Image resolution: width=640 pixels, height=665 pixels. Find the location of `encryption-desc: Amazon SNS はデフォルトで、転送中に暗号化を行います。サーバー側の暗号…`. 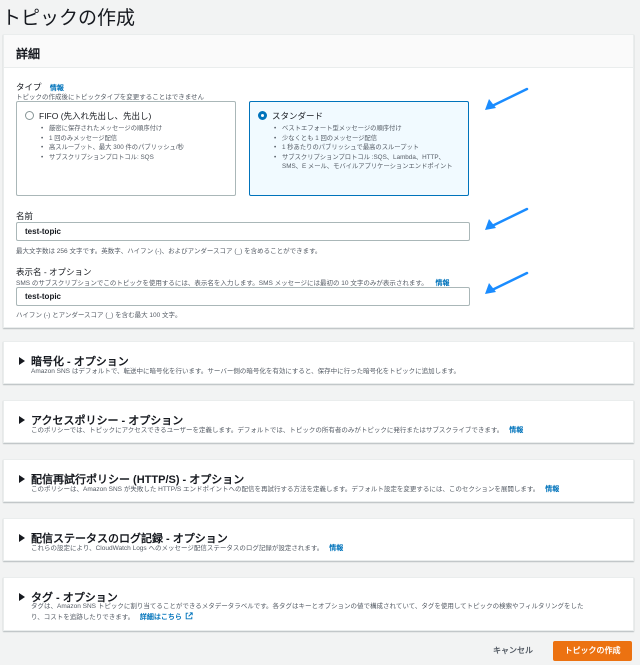

encryption-desc: Amazon SNS はデフォルトで、転送中に暗号化を行います。サーバー側の暗号… is located at coordinates (246, 371).